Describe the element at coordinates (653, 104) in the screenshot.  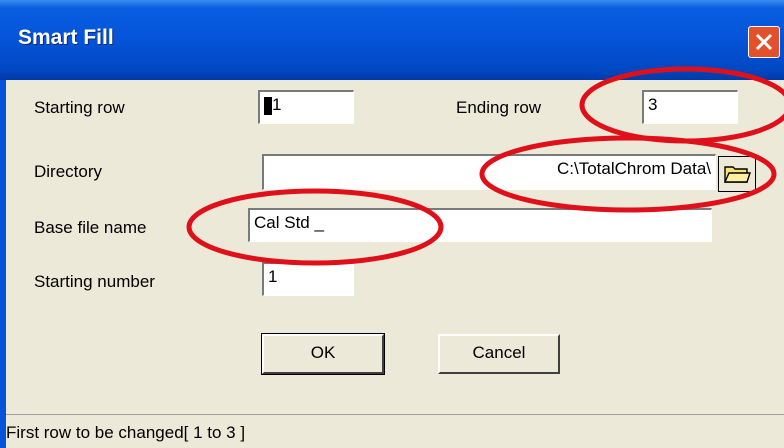
I see `ending-row-value: 3` at that location.